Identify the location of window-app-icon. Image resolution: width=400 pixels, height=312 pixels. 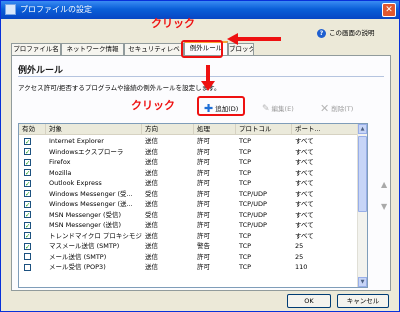
(10, 9).